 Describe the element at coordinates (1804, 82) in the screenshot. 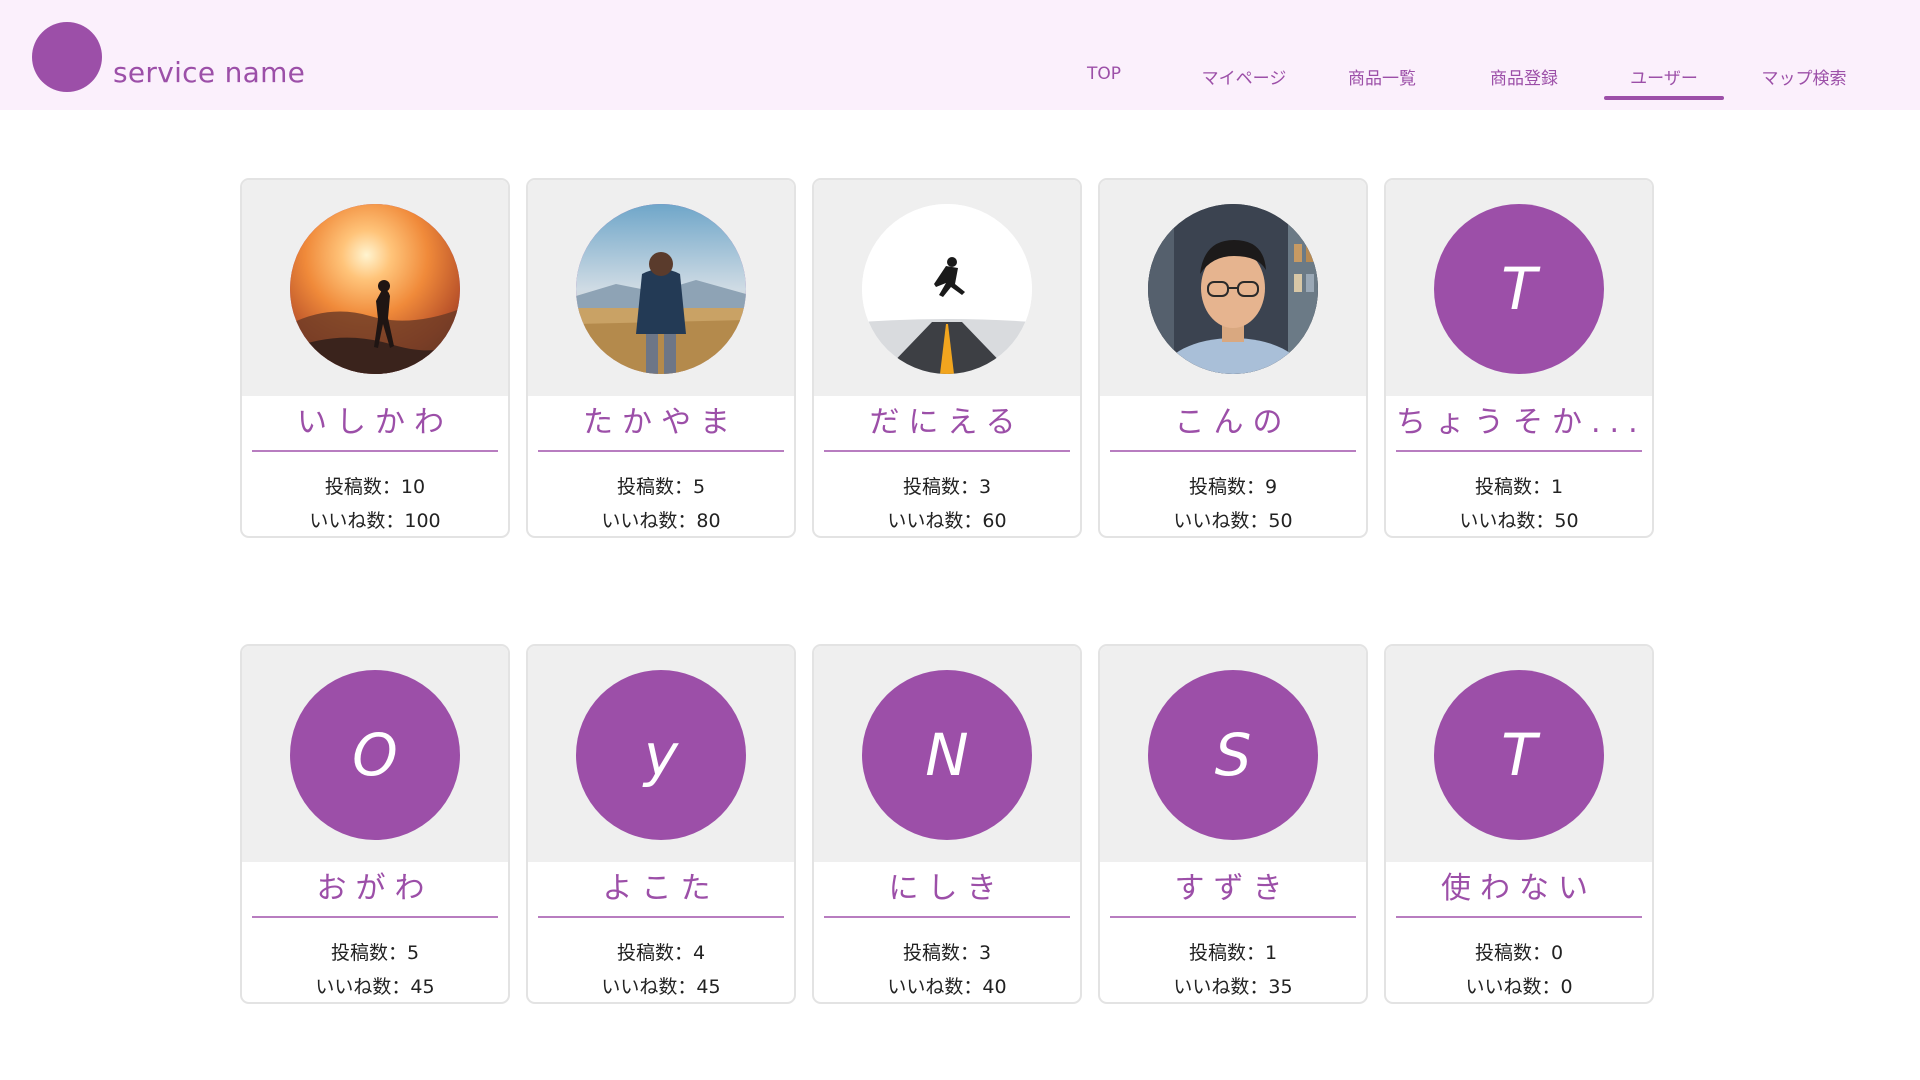

I see `nav-map-search: マップ検索` at that location.